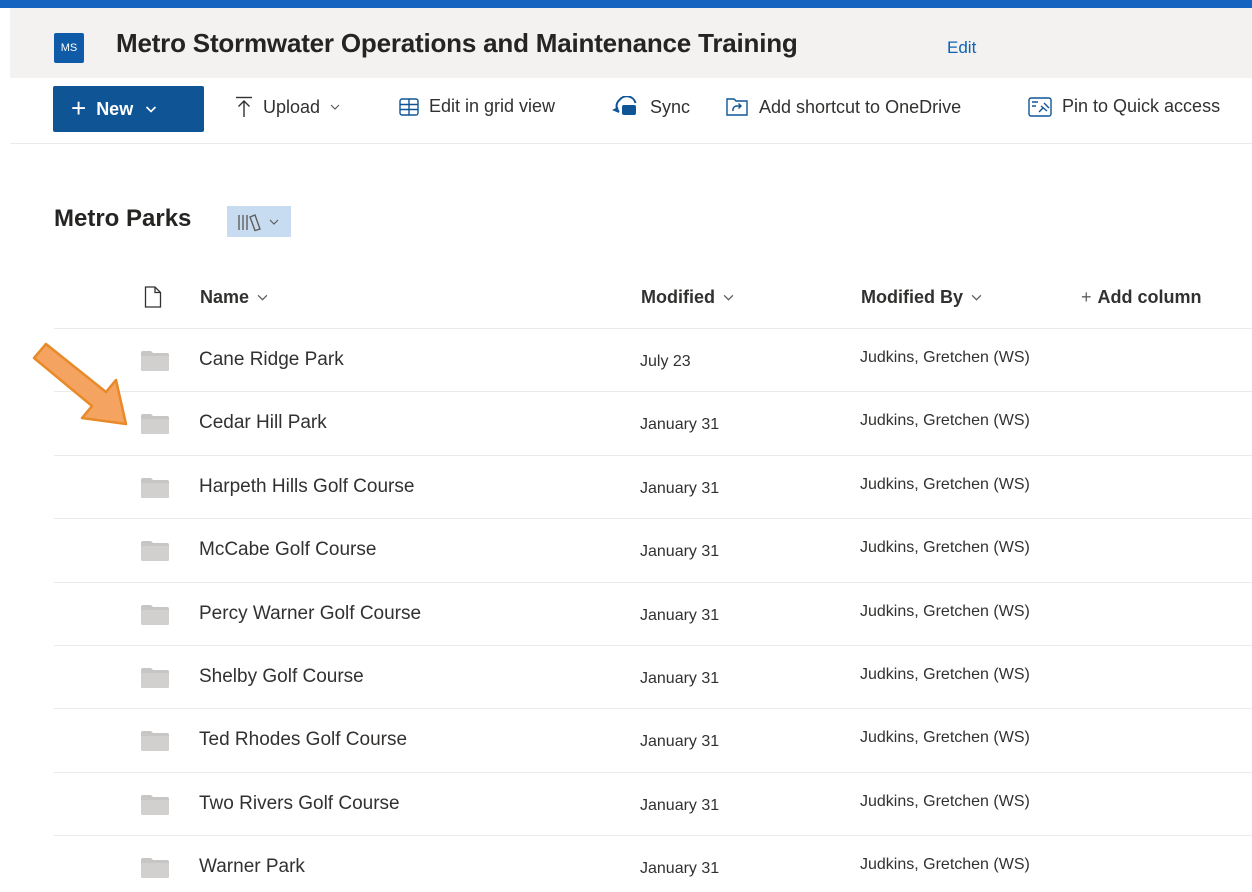 This screenshot has height=892, width=1252. Describe the element at coordinates (69, 48) in the screenshot. I see `site-logo: MS` at that location.